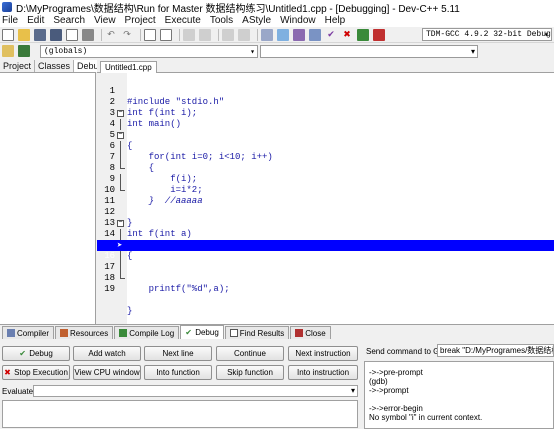  Describe the element at coordinates (105, 20) in the screenshot. I see `menu-view: View` at that location.